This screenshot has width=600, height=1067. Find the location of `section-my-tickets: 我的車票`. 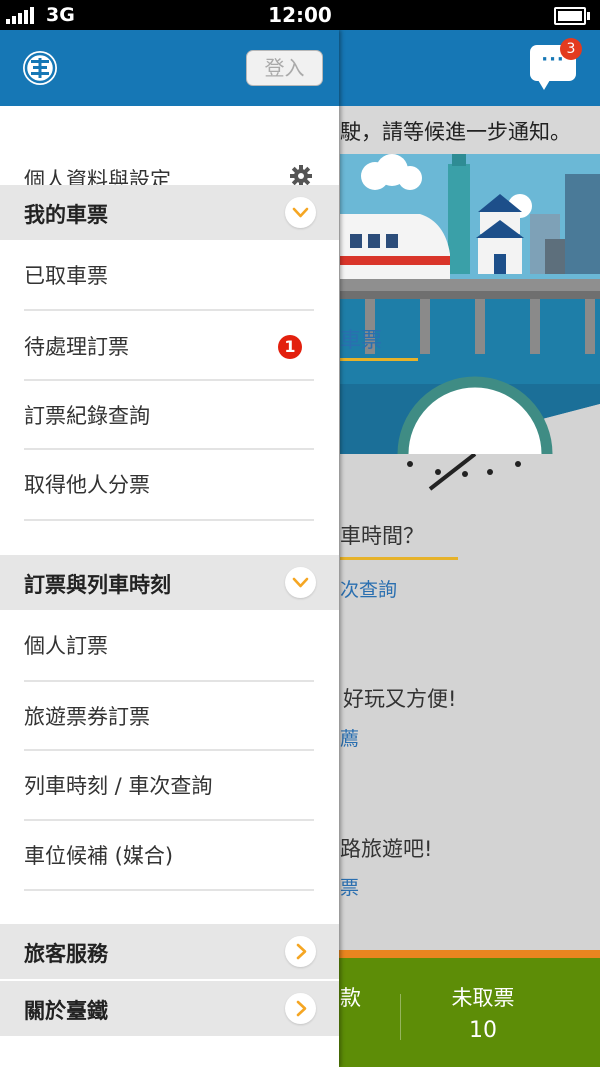

section-my-tickets: 我的車票 is located at coordinates (169, 212).